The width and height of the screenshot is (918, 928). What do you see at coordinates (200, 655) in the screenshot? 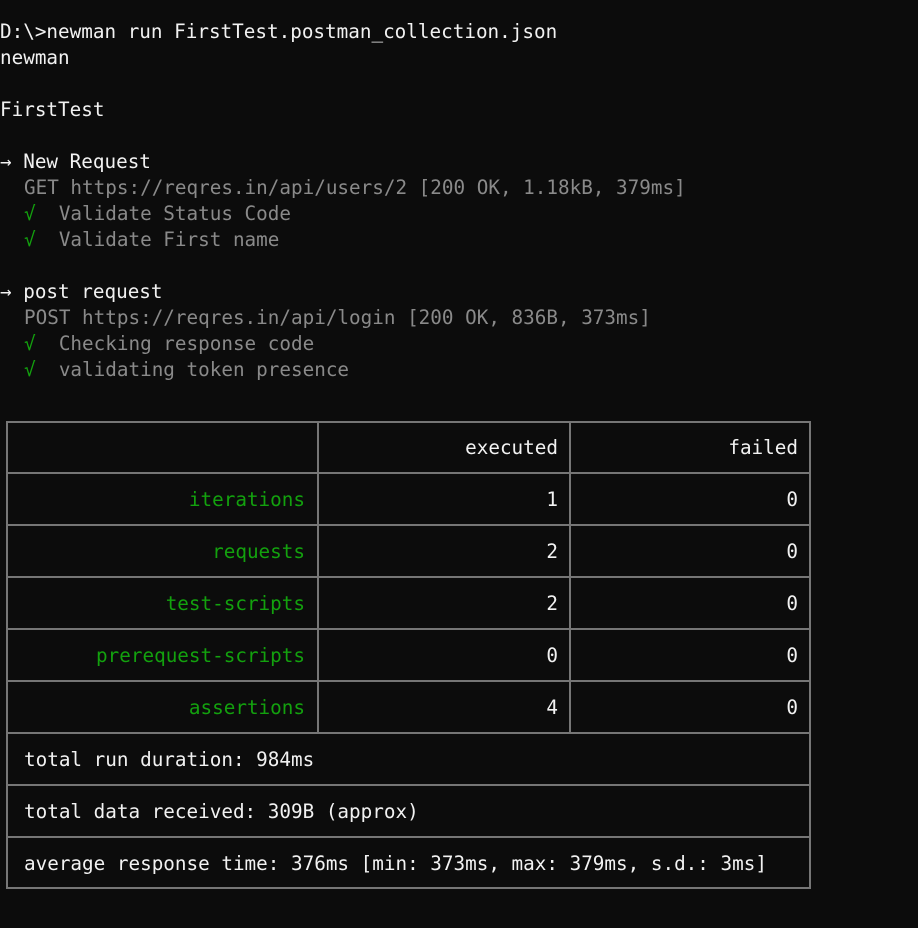
I see `row-label-prerequest-scripts: prerequest-scripts` at bounding box center [200, 655].